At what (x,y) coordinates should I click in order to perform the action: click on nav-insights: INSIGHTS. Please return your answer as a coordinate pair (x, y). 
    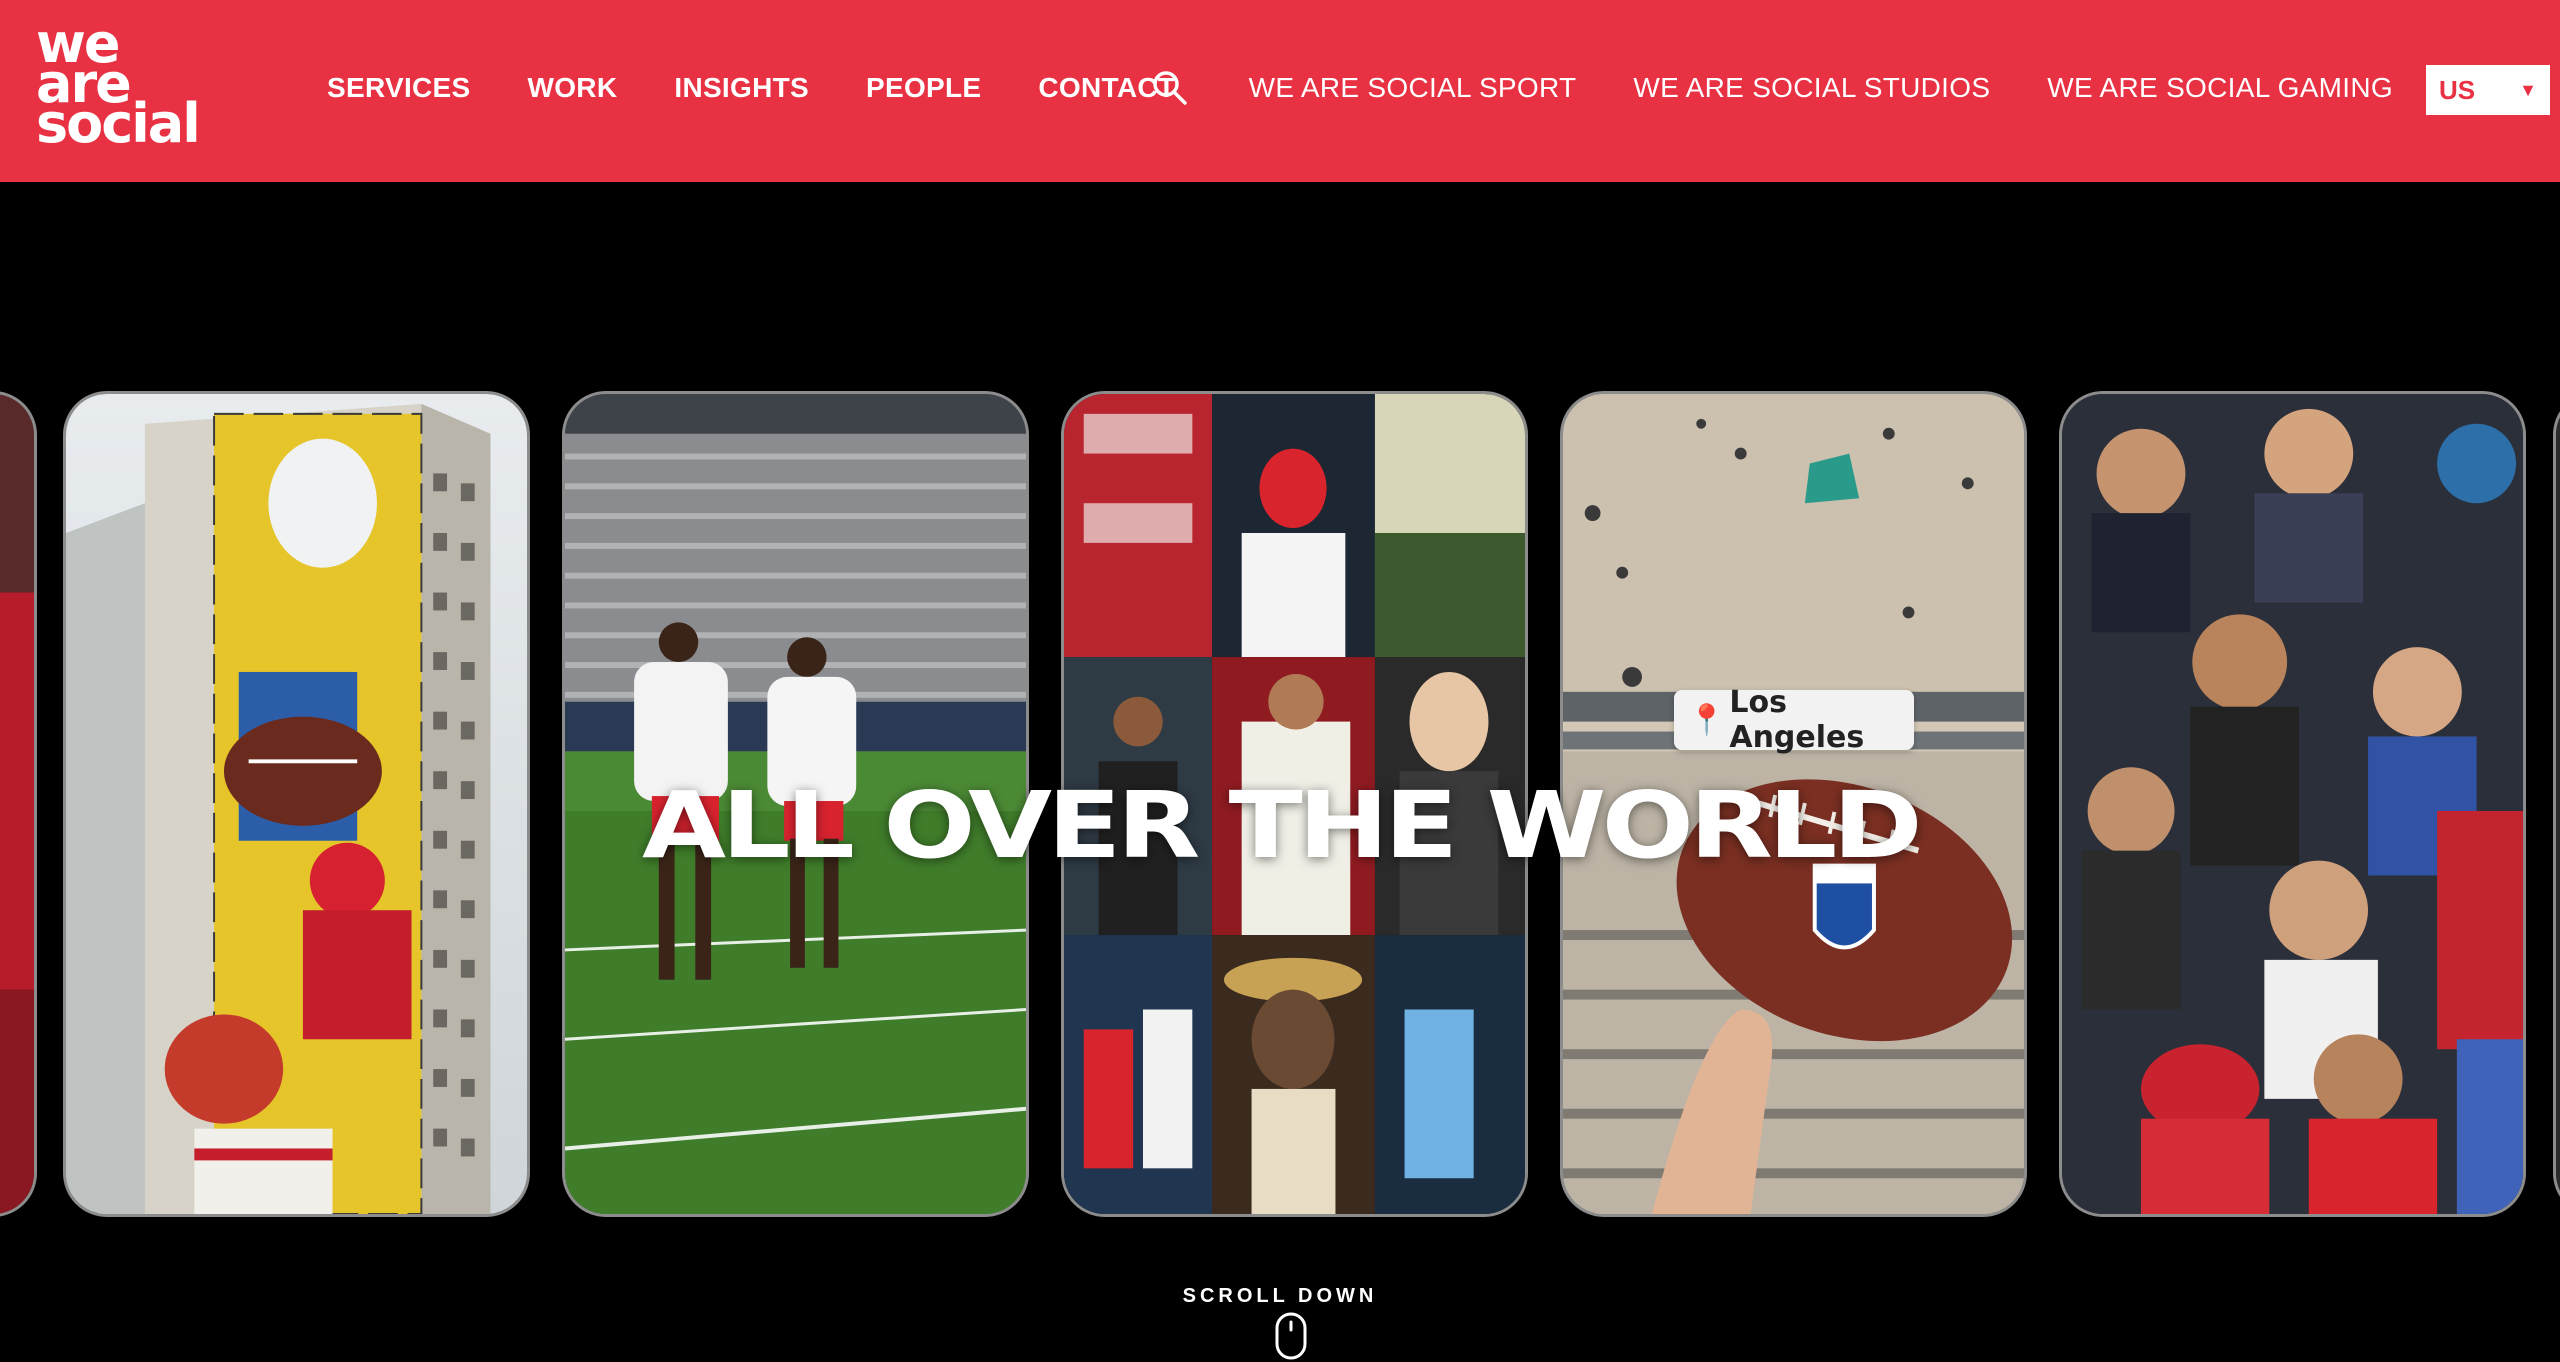
    Looking at the image, I should click on (741, 88).